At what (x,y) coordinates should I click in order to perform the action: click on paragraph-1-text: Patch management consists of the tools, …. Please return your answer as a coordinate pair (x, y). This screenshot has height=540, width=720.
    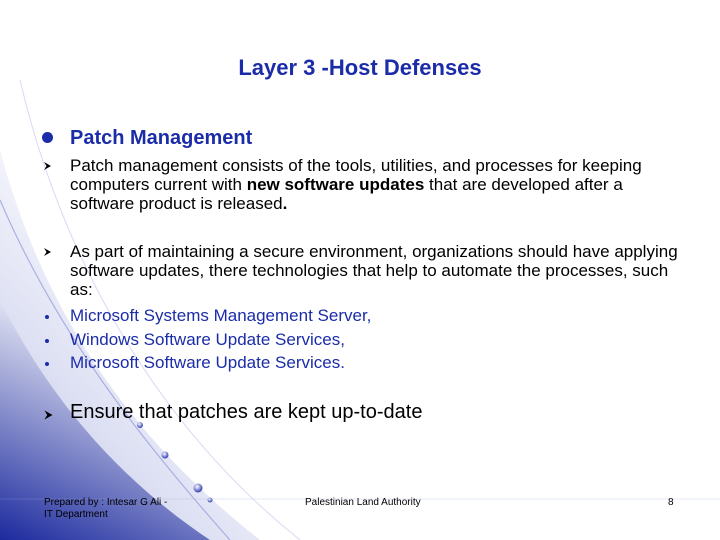
    Looking at the image, I should click on (356, 184).